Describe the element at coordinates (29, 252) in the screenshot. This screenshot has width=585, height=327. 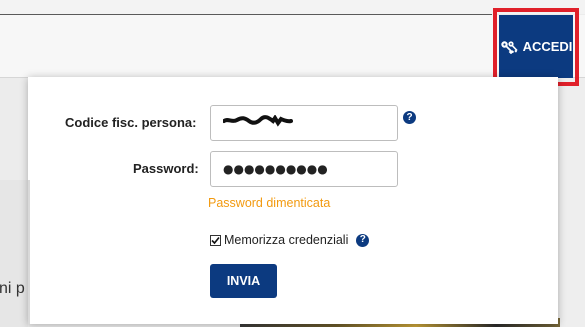
I see `popup-side-accent` at that location.